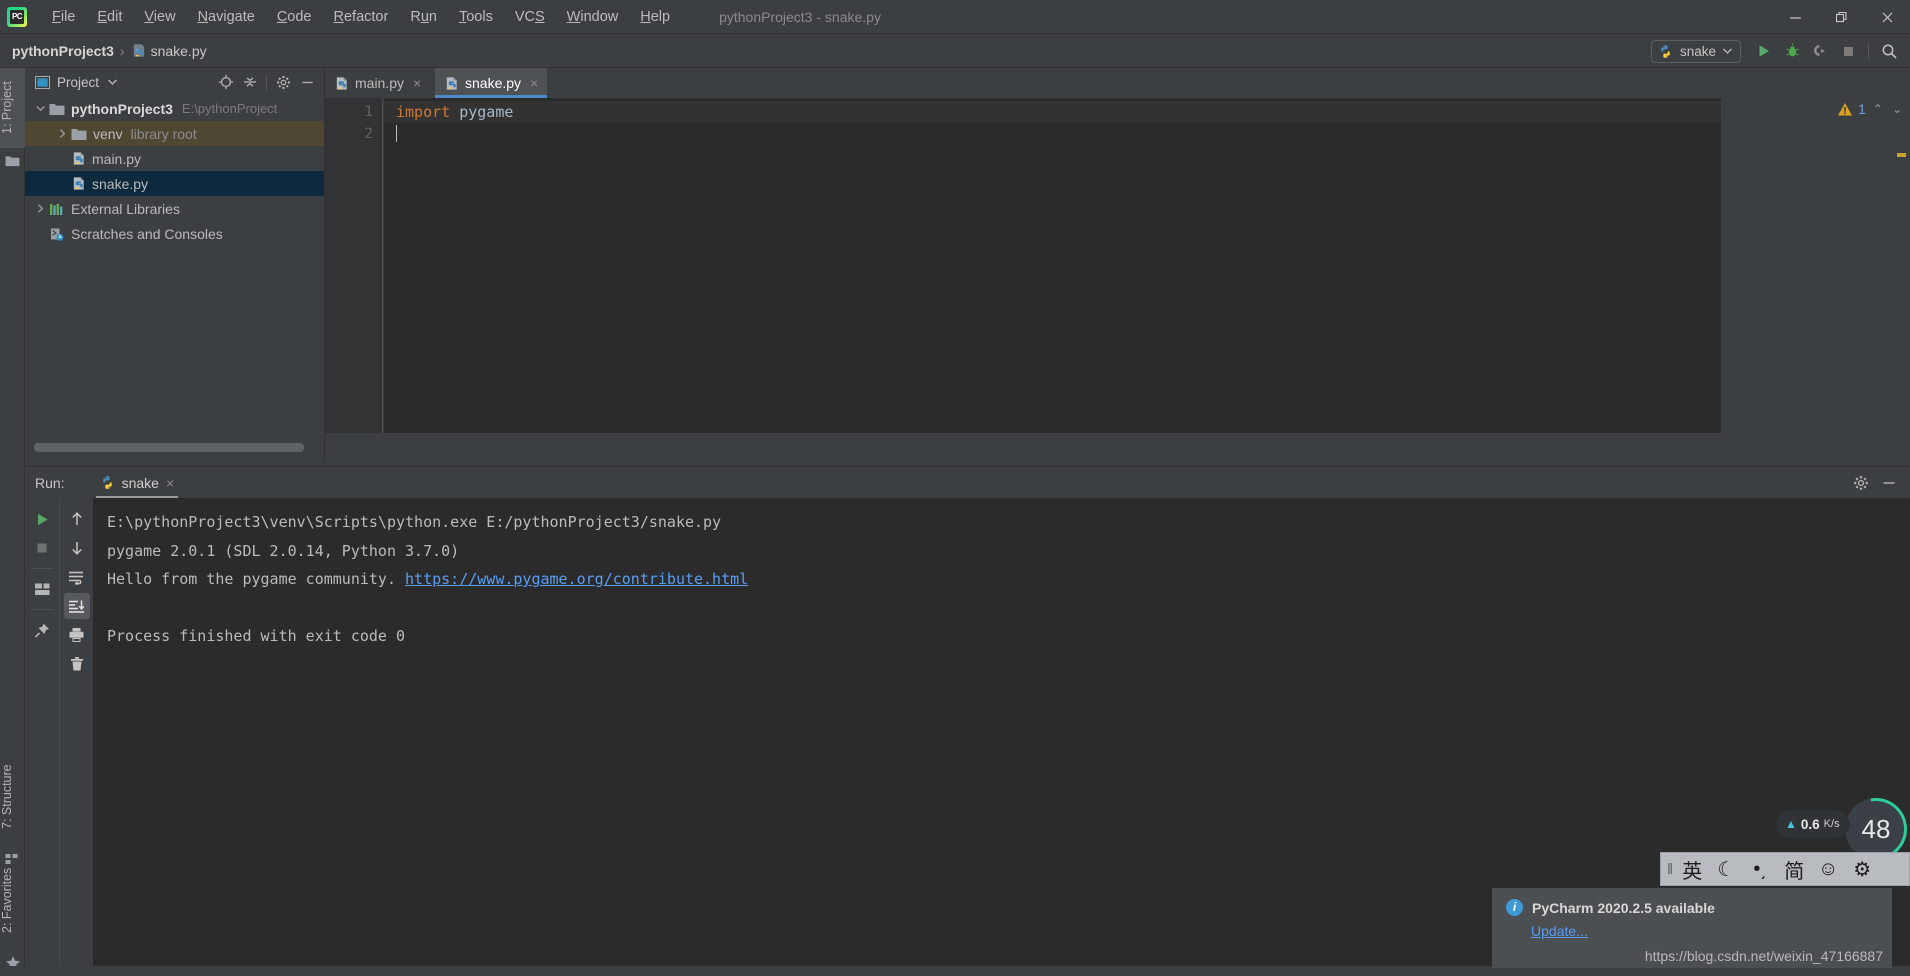 The height and width of the screenshot is (976, 1910). I want to click on debug-button, so click(1792, 51).